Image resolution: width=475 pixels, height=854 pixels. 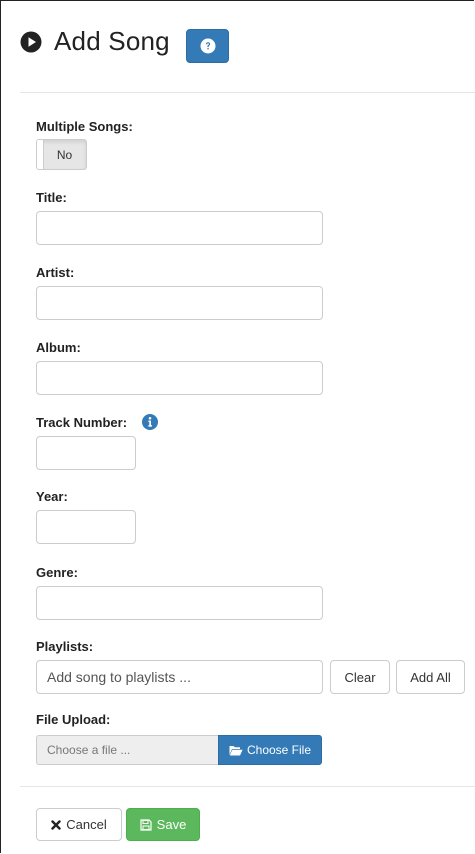 I want to click on play-circle-icon, so click(x=31, y=41).